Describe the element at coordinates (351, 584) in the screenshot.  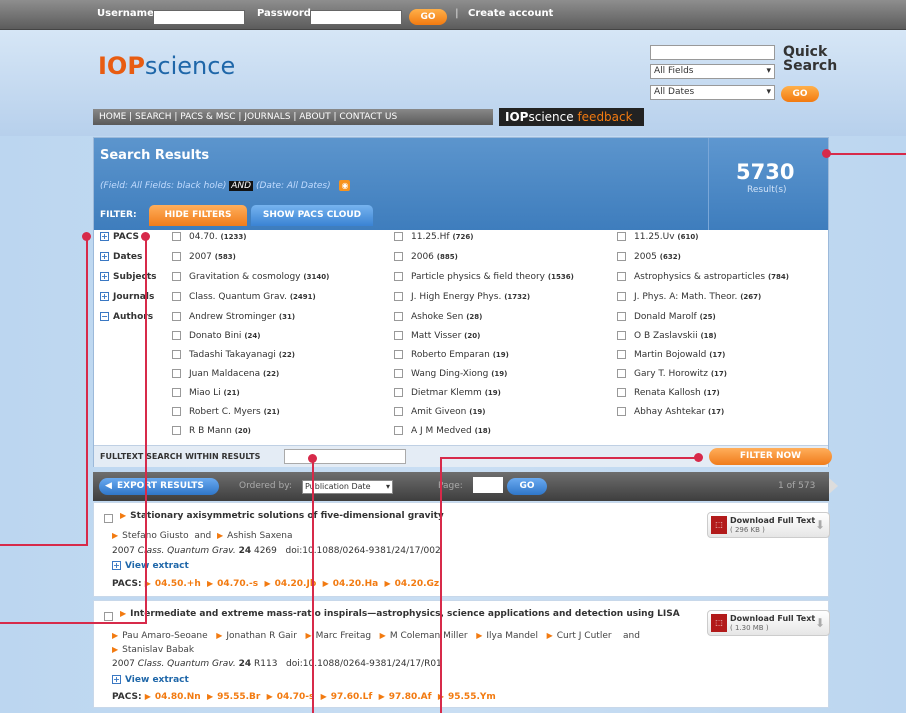
I see `pacs-link: ▶ 04.20.Ha` at that location.